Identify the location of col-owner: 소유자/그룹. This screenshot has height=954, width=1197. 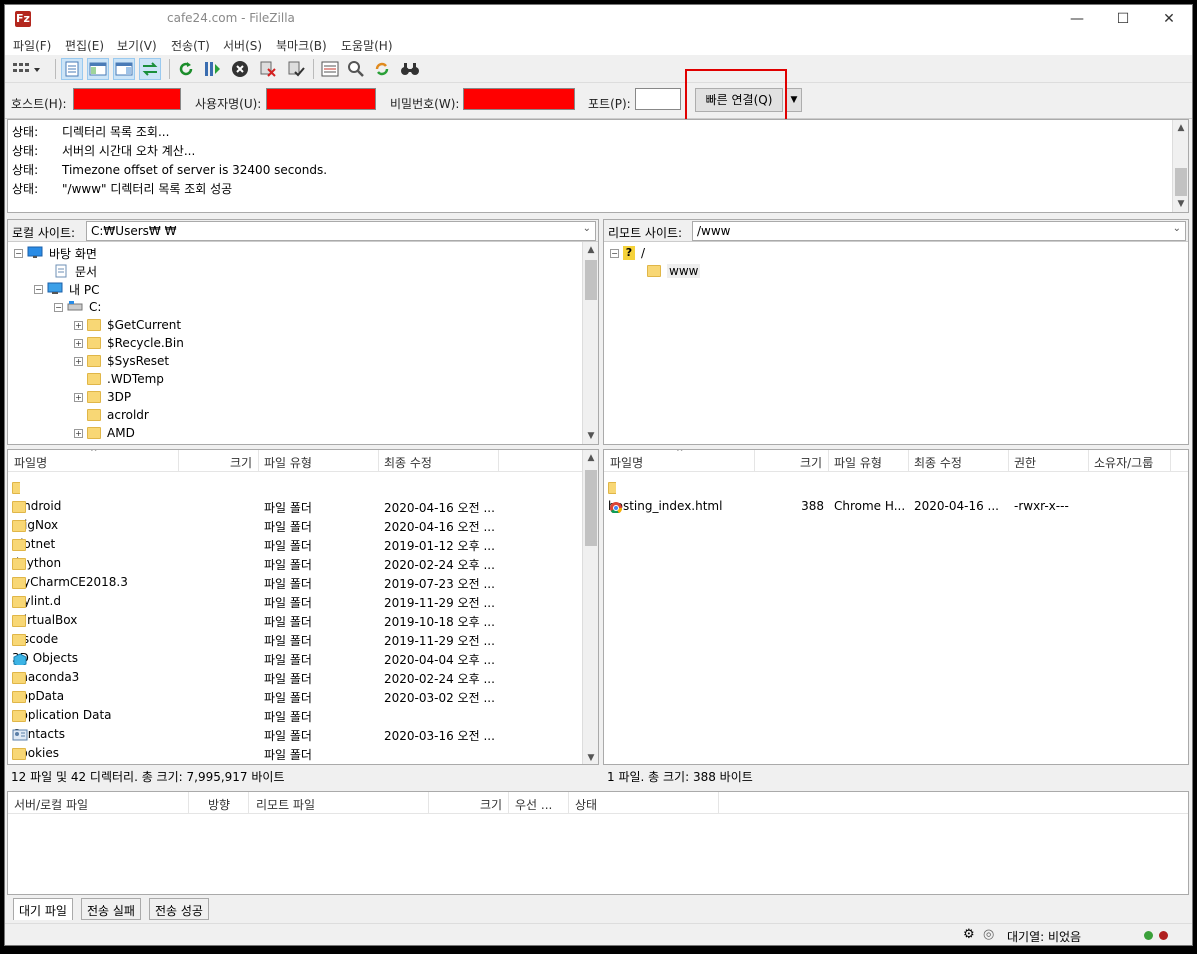
(1123, 462).